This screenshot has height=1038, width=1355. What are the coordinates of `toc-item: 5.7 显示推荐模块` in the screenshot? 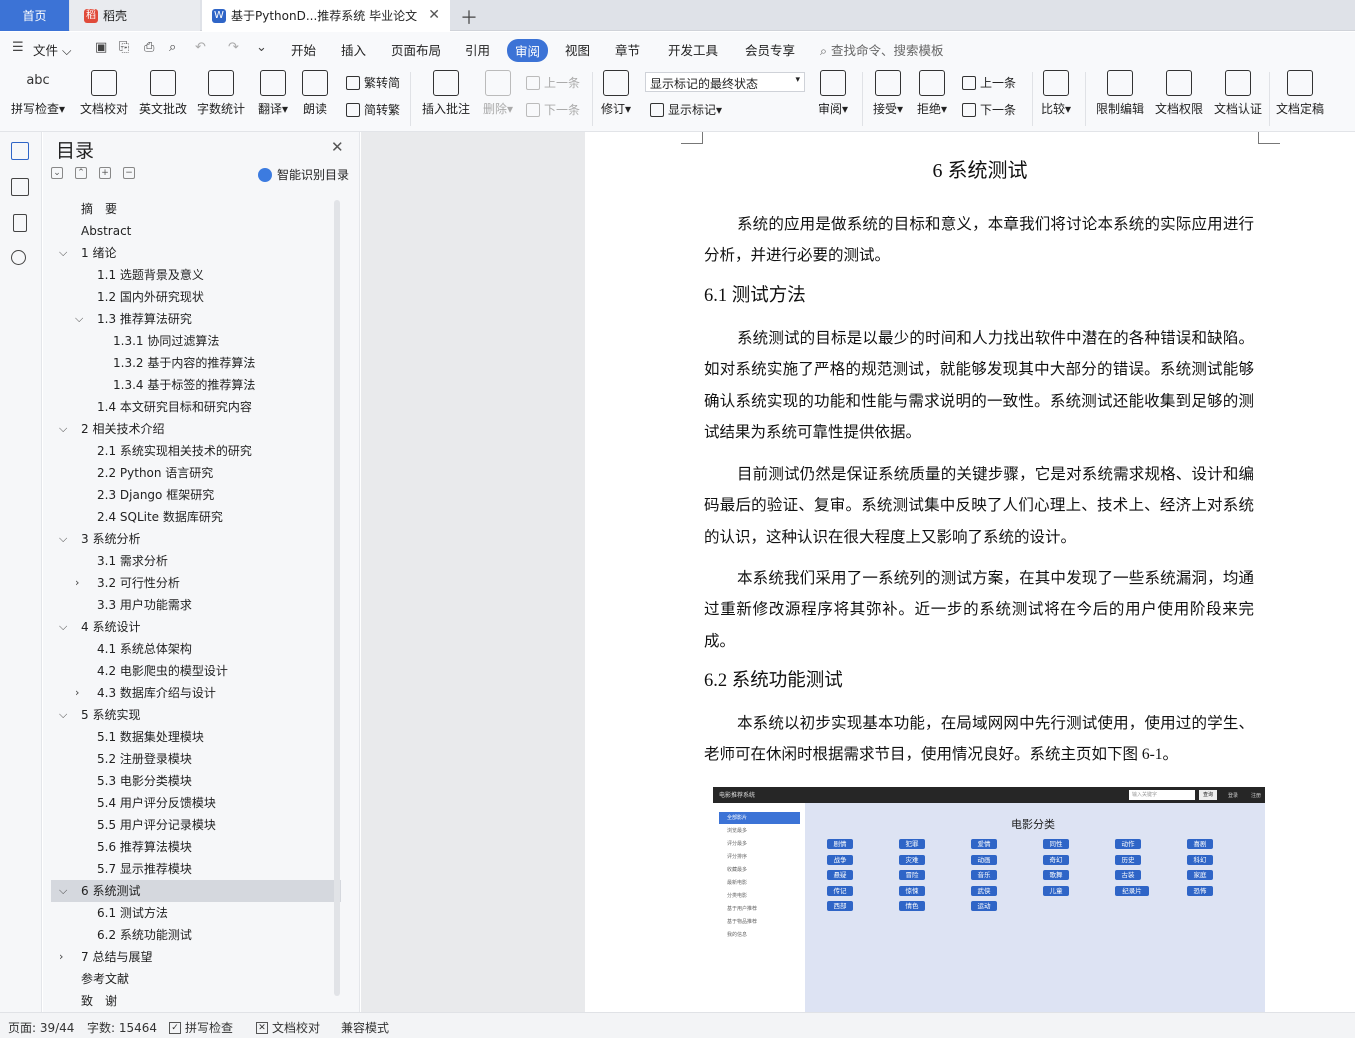 It's located at (196, 869).